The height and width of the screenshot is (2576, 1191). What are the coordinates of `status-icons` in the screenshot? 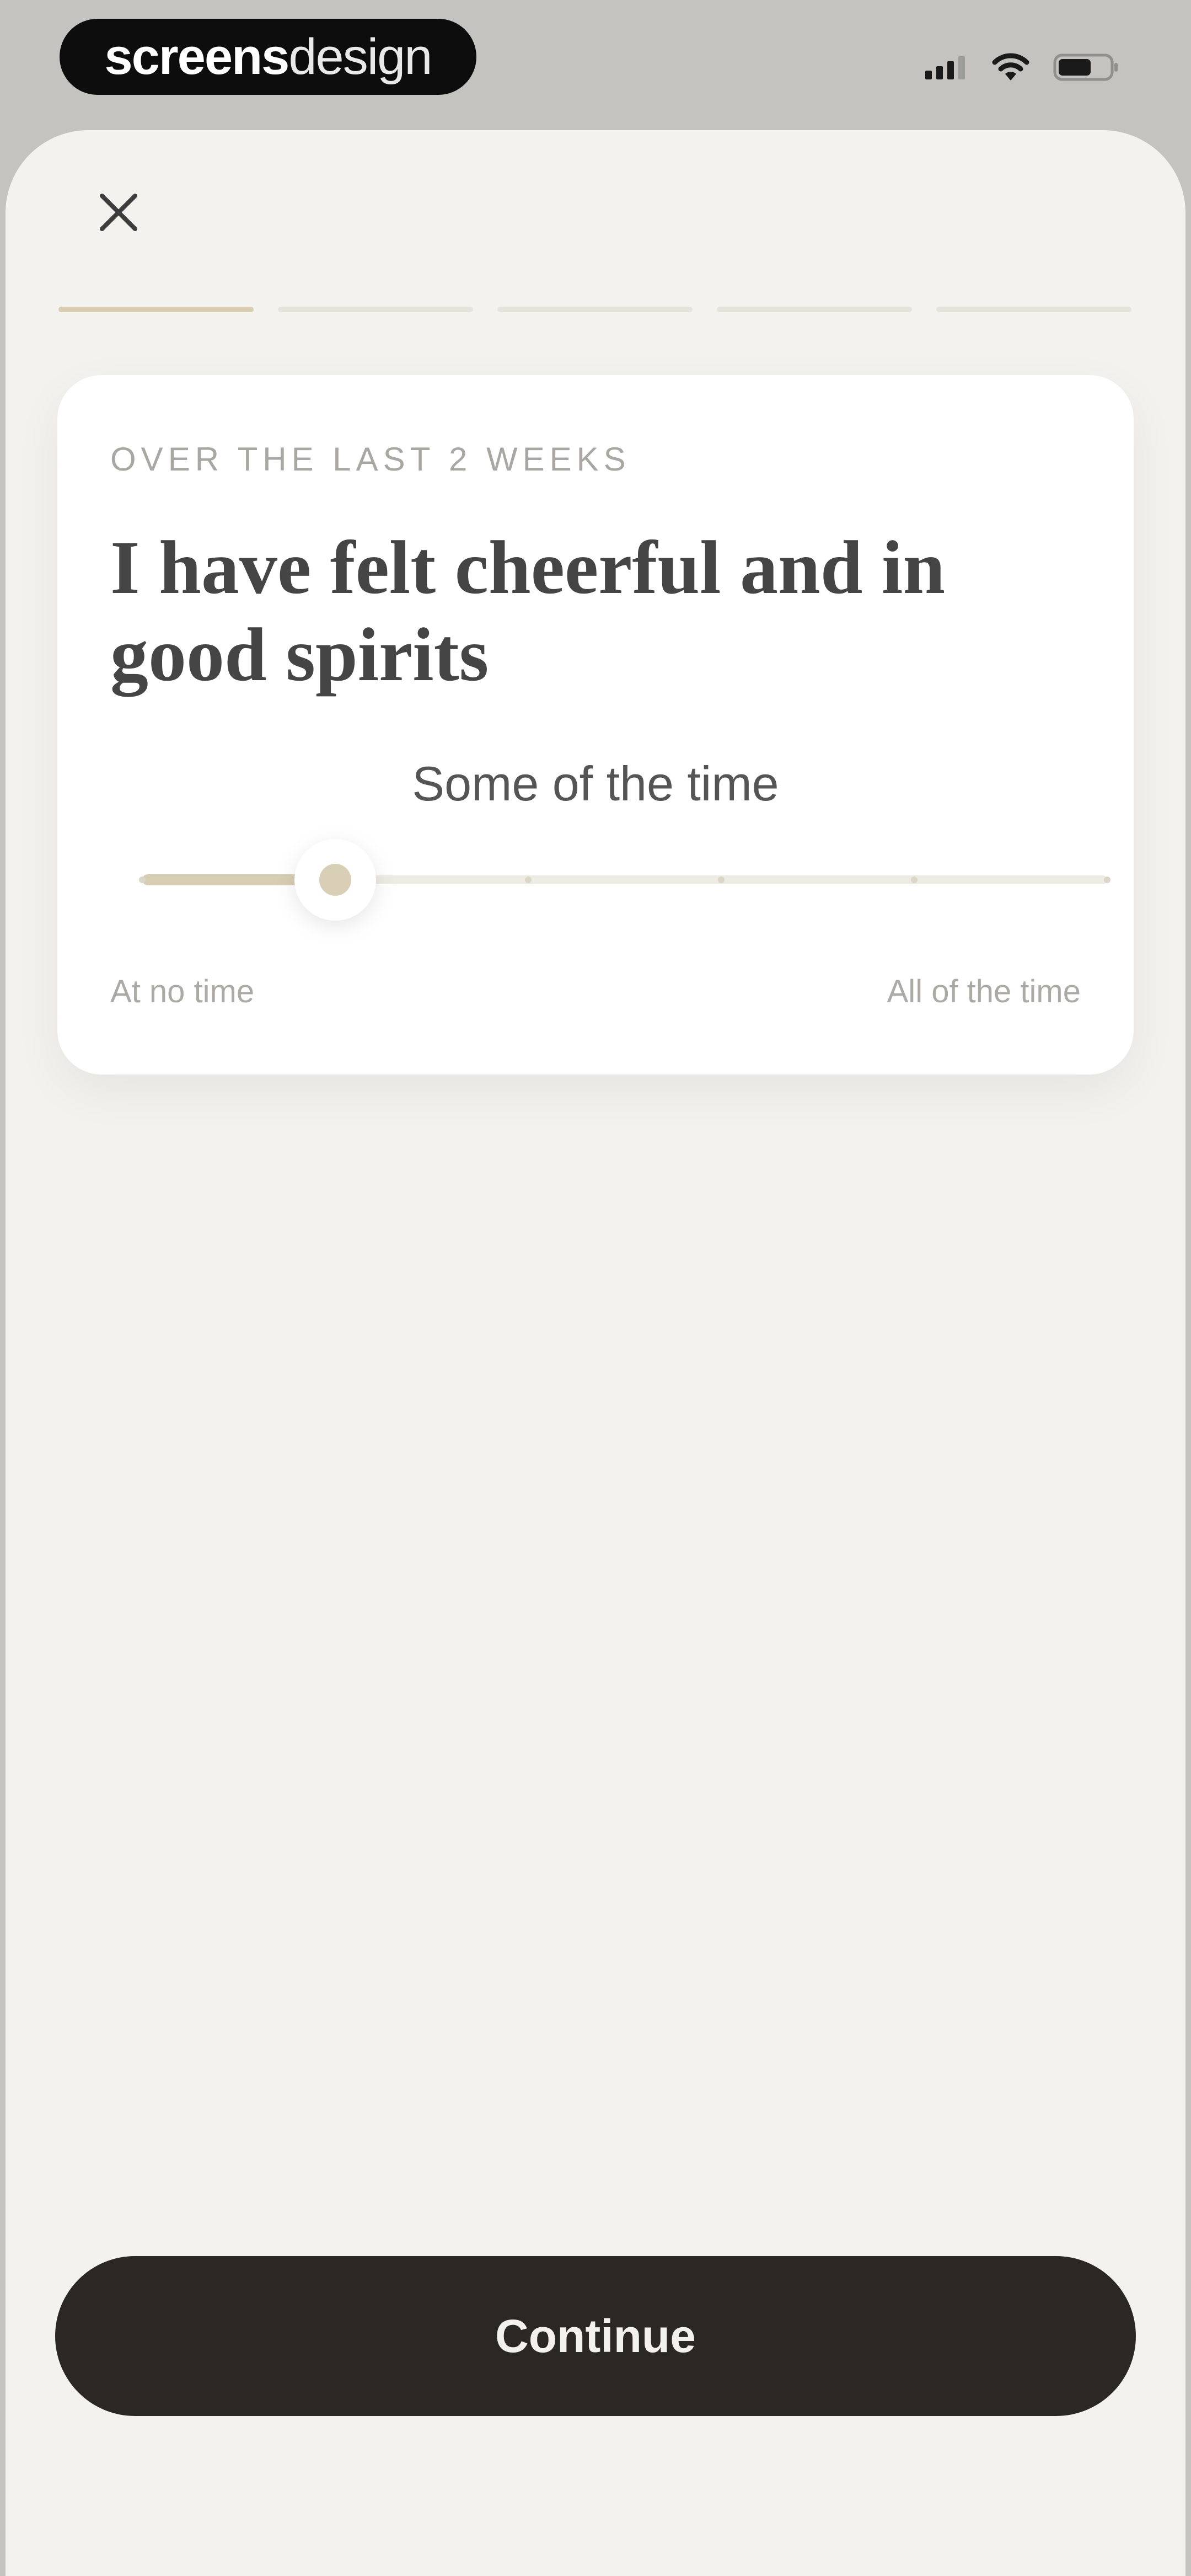 It's located at (1022, 67).